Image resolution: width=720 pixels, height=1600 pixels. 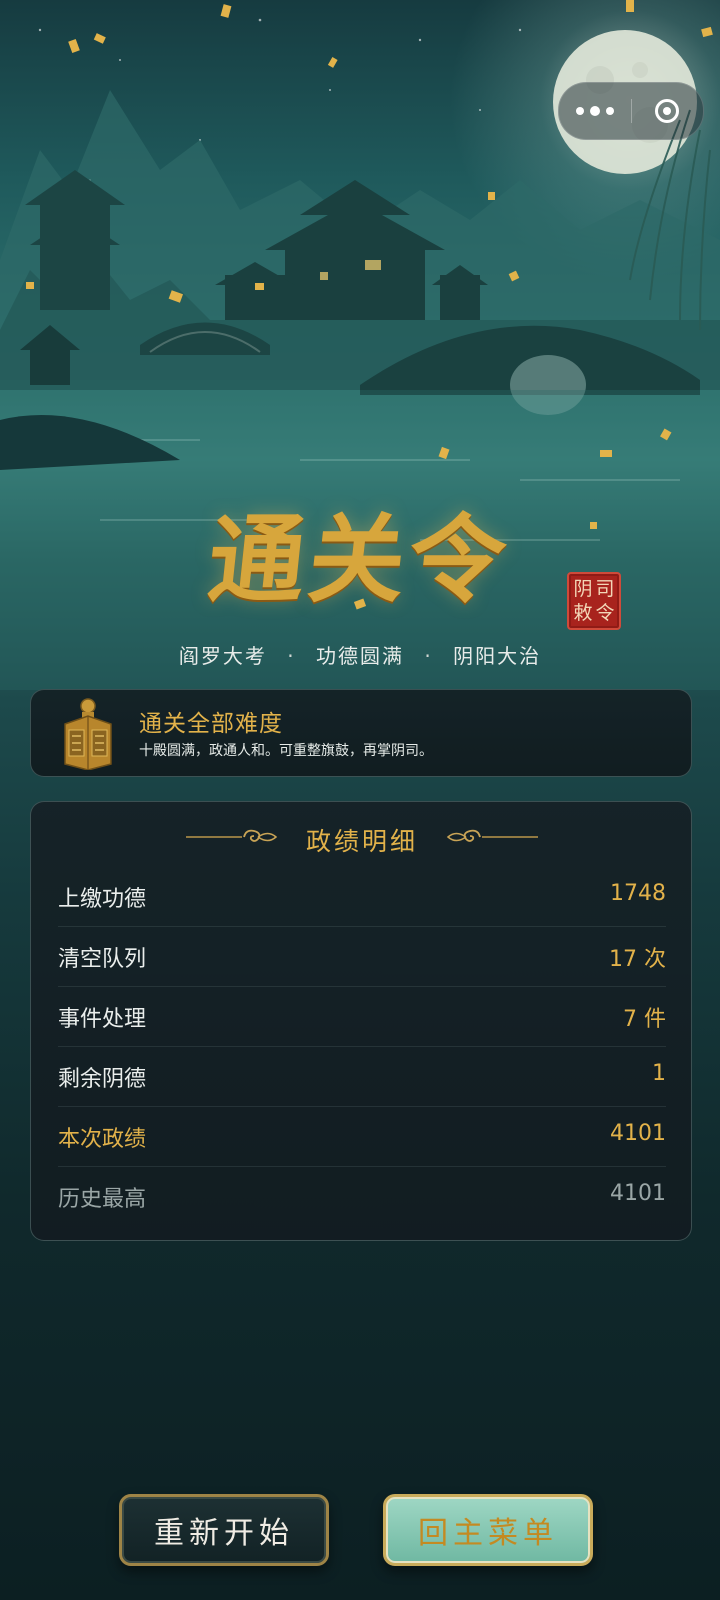 I want to click on stats-header: 政绩明细, so click(x=362, y=838).